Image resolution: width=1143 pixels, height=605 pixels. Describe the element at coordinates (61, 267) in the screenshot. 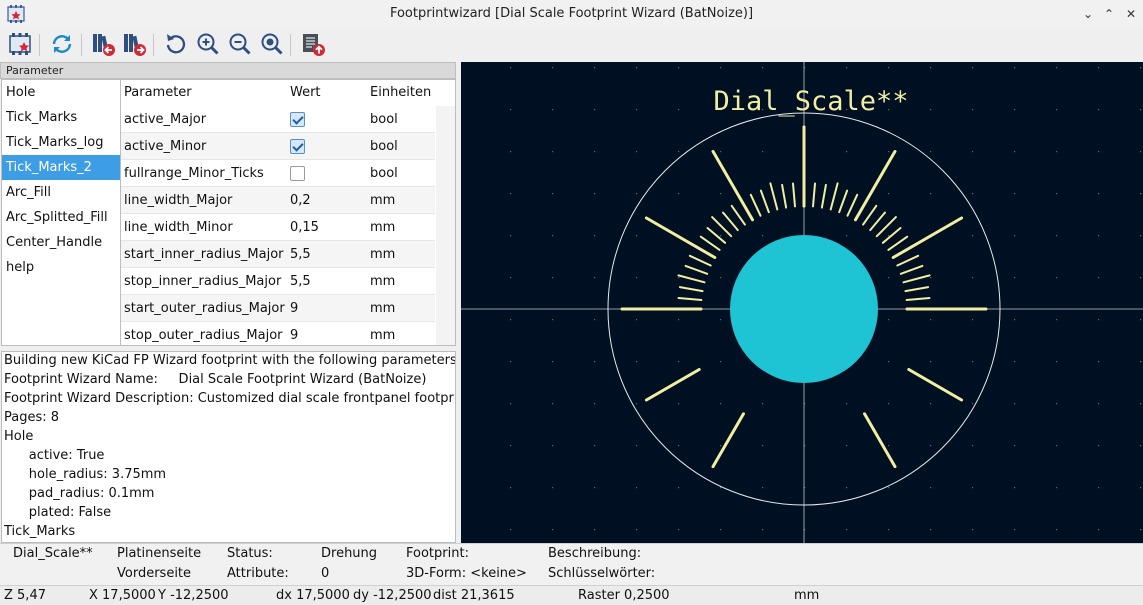

I see `page-item-help: help` at that location.